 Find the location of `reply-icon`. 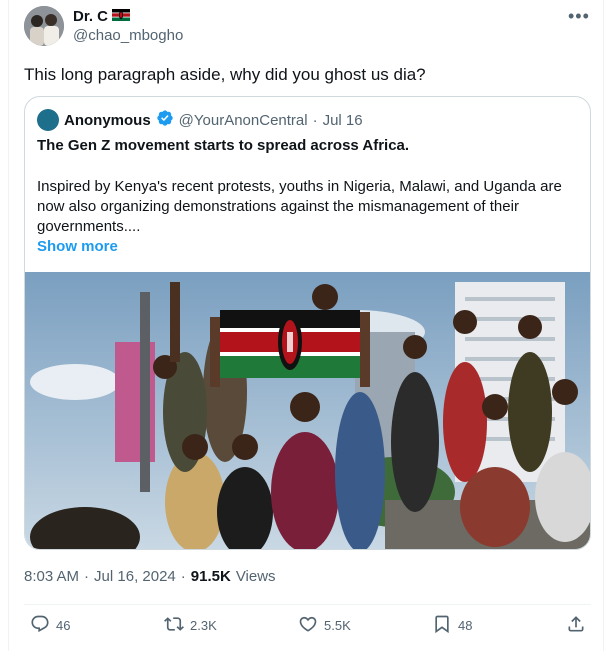

reply-icon is located at coordinates (40, 625).